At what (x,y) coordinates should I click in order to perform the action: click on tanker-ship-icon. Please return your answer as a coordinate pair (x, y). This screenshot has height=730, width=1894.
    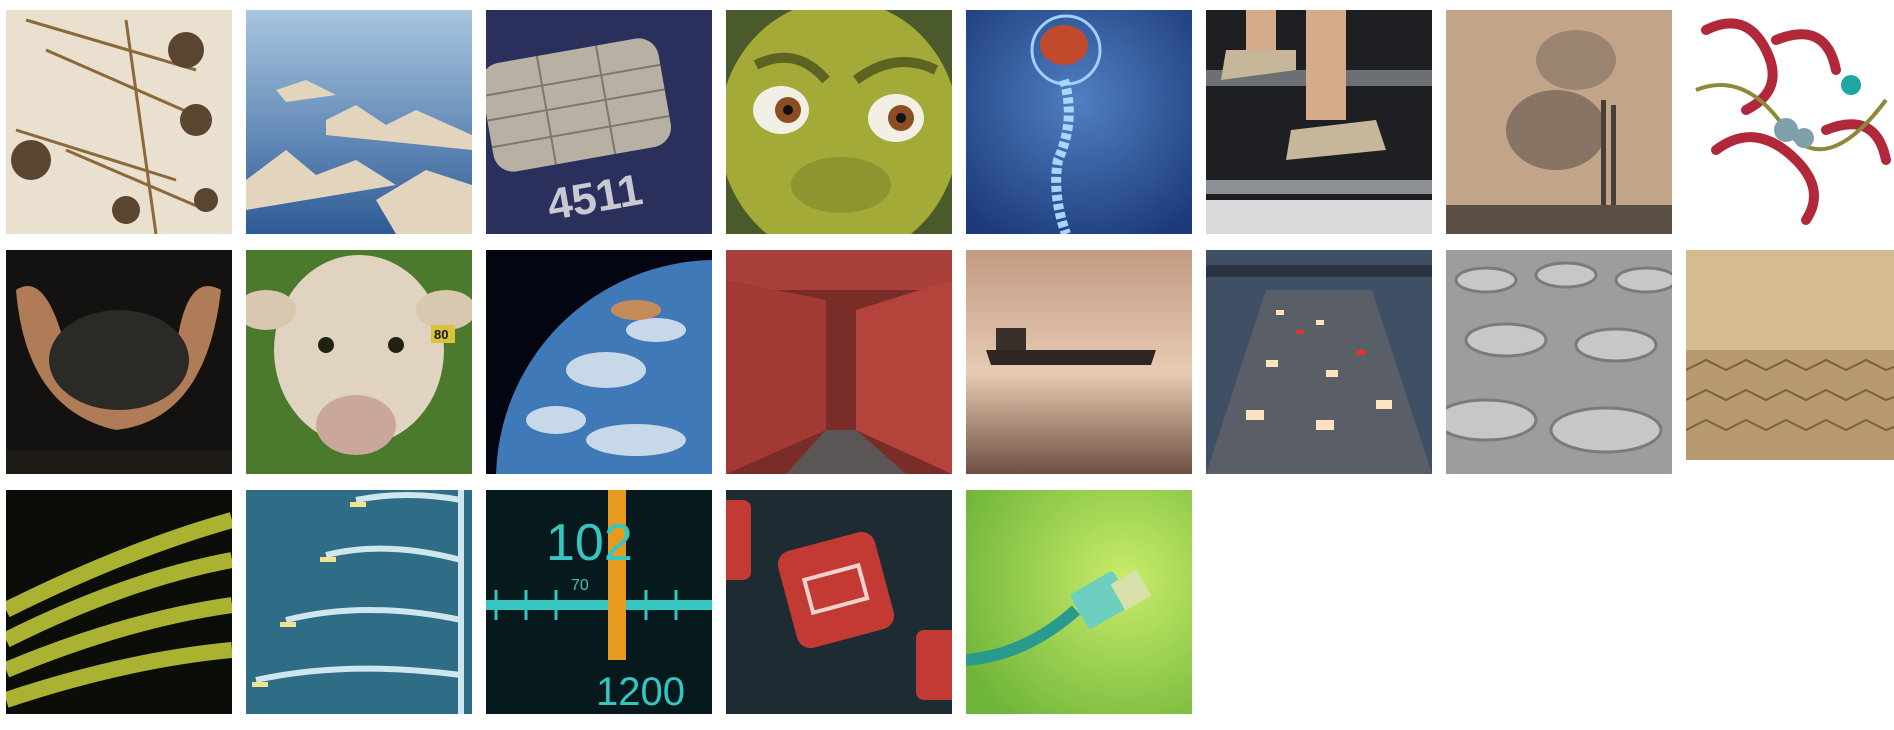
    Looking at the image, I should click on (1079, 362).